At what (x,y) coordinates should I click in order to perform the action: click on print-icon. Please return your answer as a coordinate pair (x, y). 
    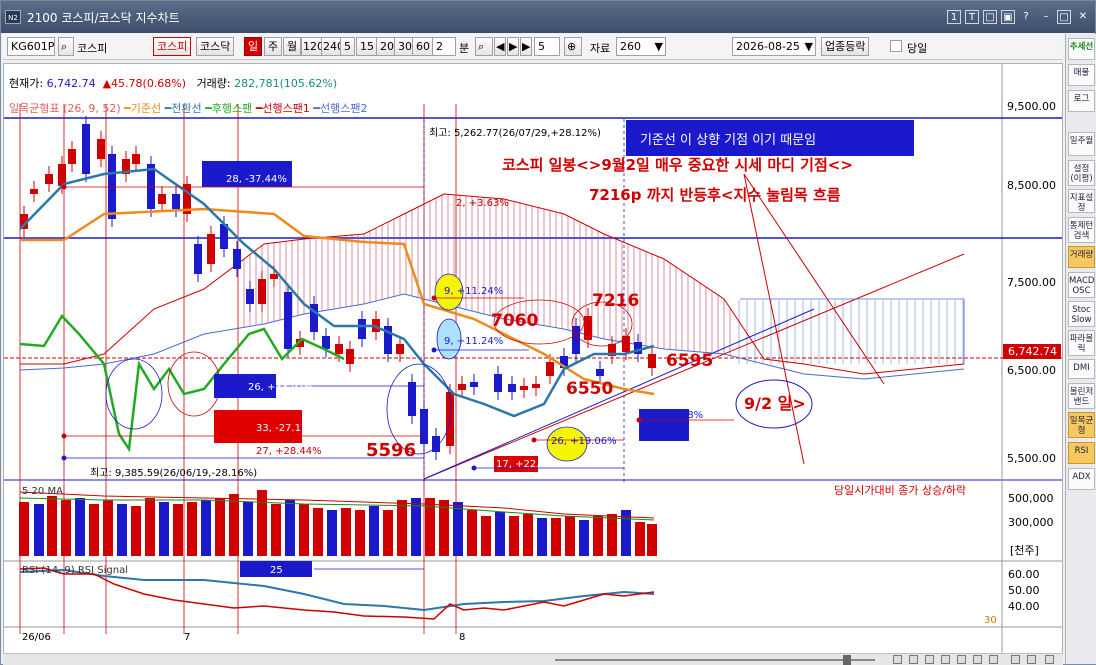
    Looking at the image, I should click on (945, 659).